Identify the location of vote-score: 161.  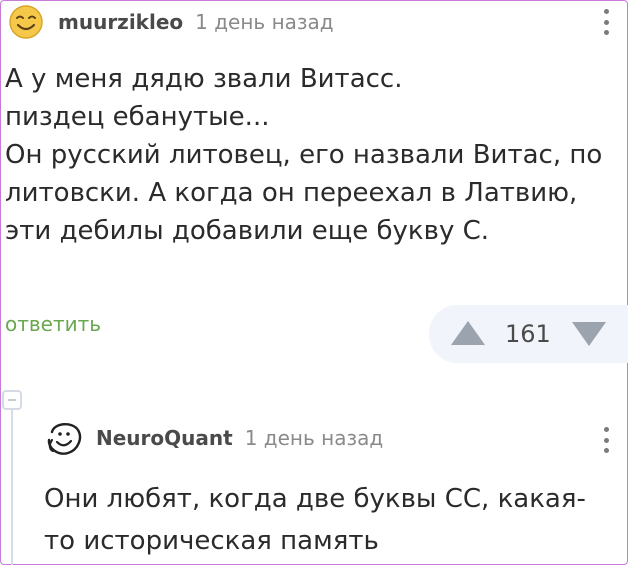
(528, 334).